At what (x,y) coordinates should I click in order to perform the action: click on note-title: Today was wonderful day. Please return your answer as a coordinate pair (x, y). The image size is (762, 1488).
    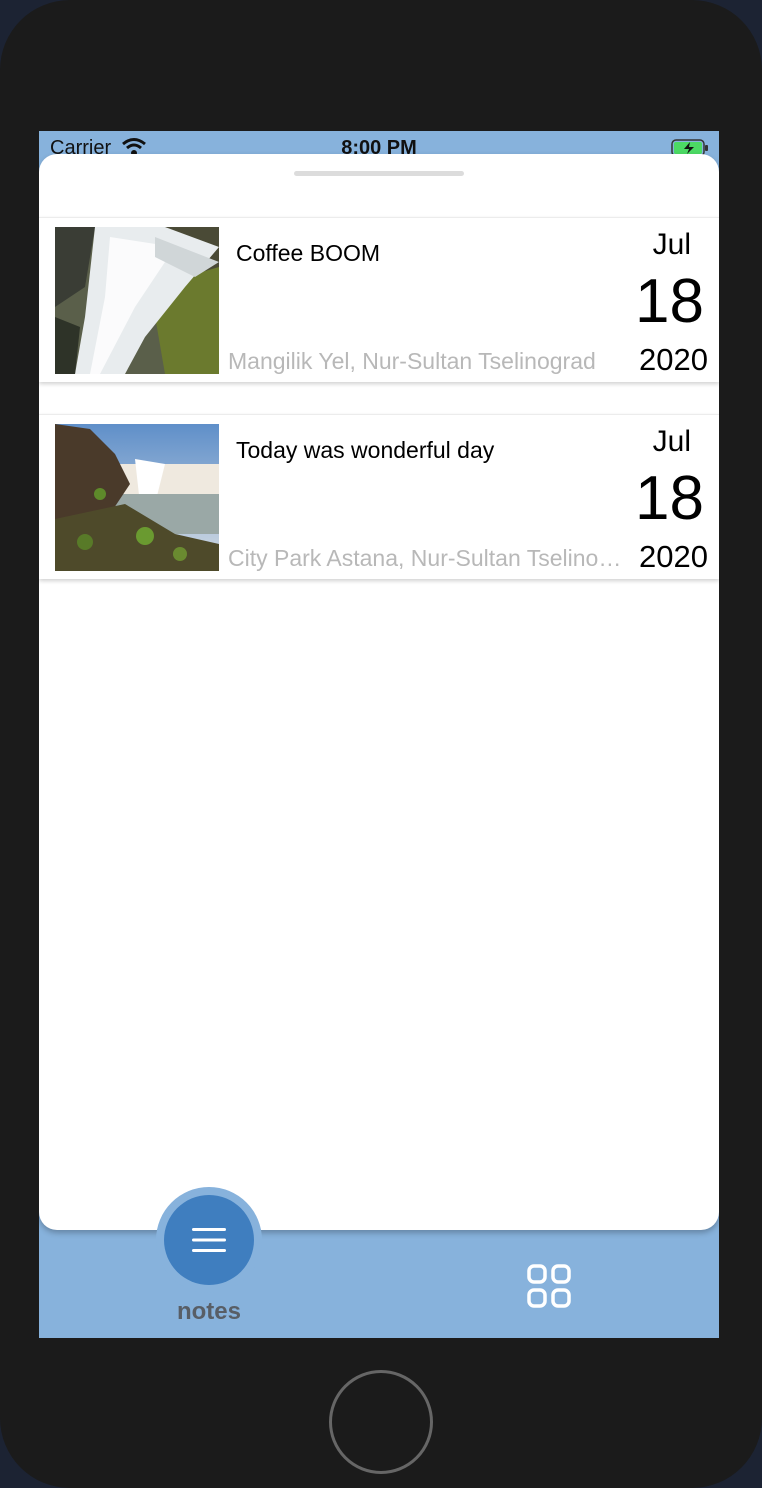
    Looking at the image, I should click on (365, 450).